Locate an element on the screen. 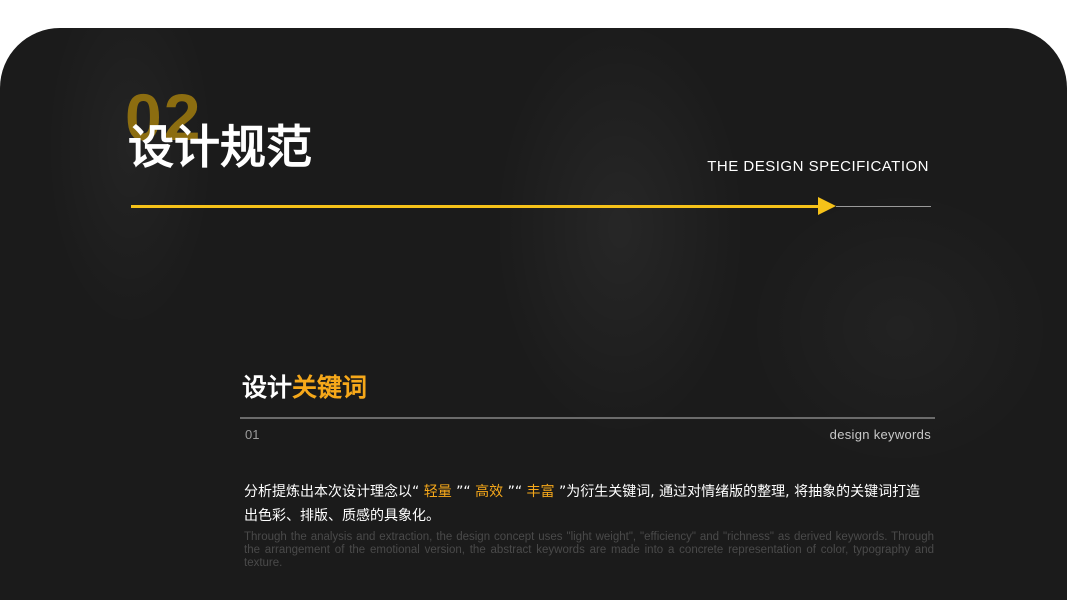 The image size is (1067, 600). section-label-en: design keywords is located at coordinates (880, 434).